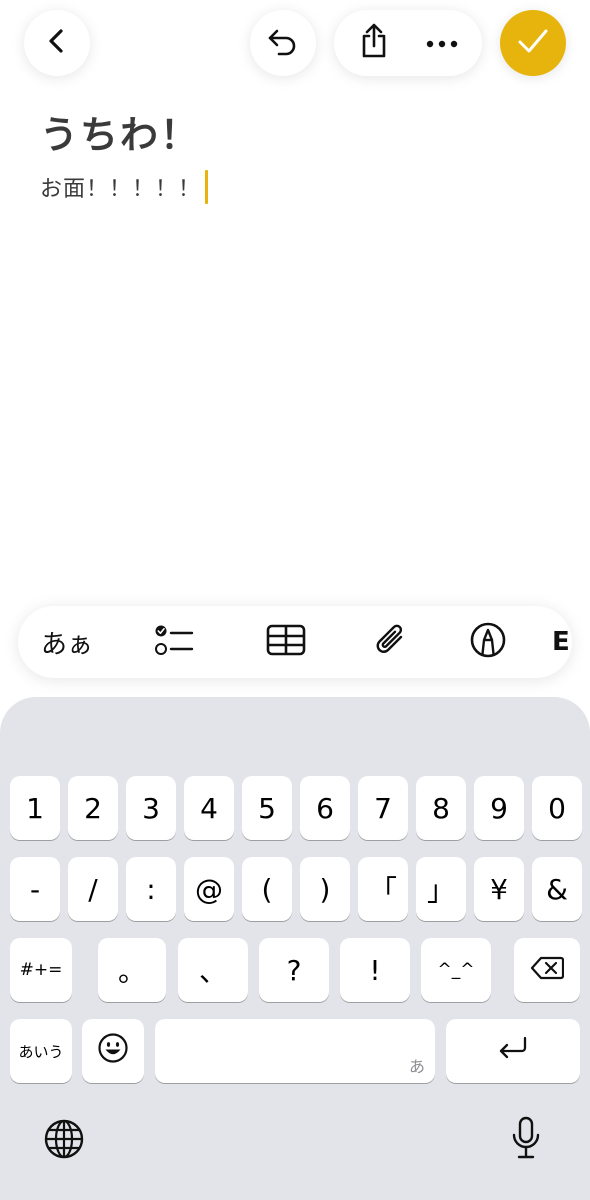  I want to click on share-icon, so click(374, 43).